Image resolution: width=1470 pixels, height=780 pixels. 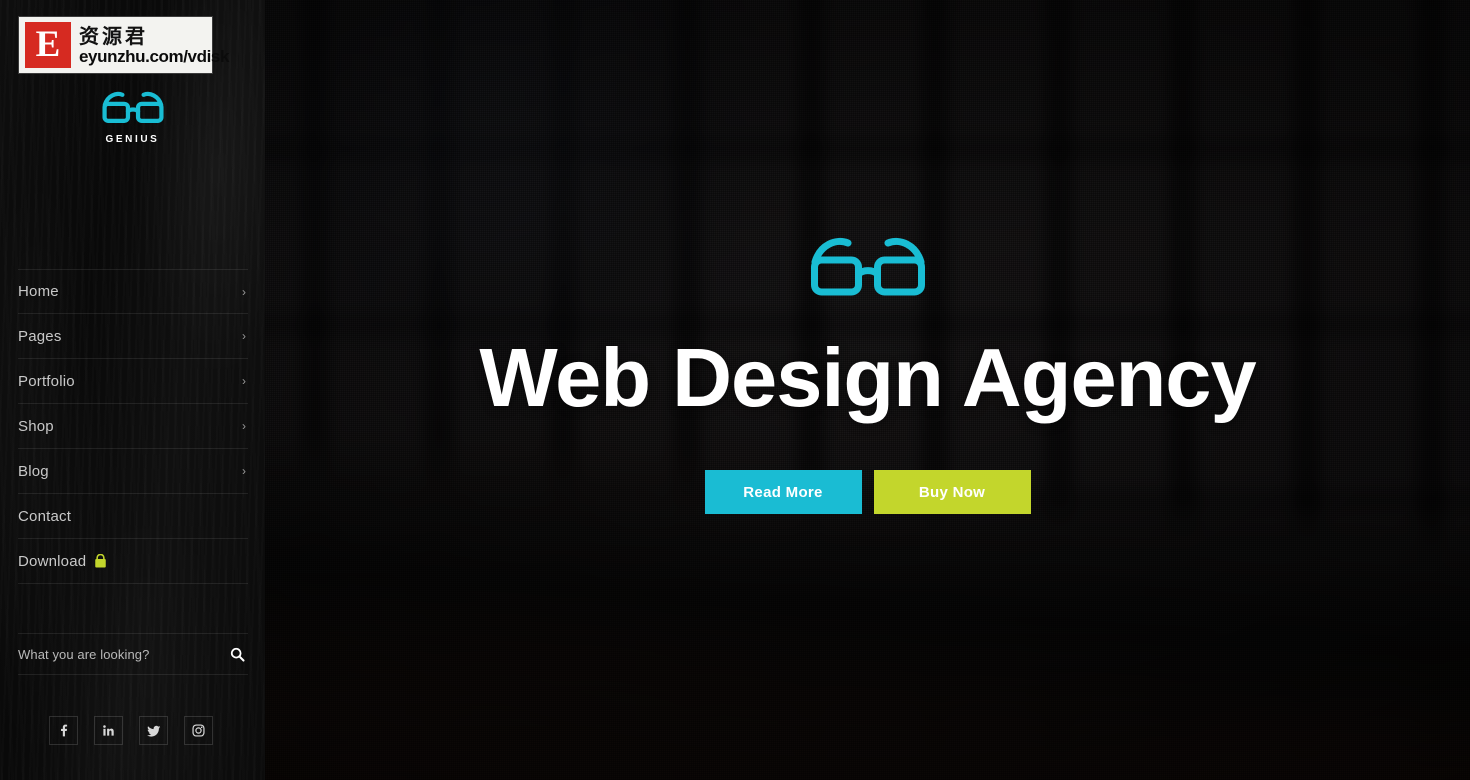 What do you see at coordinates (52, 561) in the screenshot?
I see `sidebar-item-label: Download` at bounding box center [52, 561].